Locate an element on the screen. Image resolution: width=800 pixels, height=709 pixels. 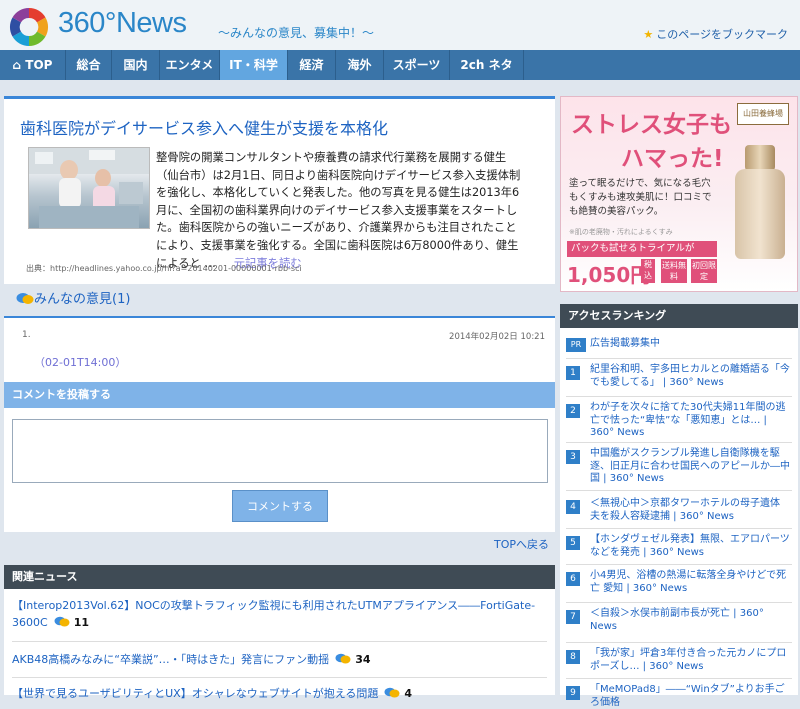
dental-clinic-image is located at coordinates (89, 188).